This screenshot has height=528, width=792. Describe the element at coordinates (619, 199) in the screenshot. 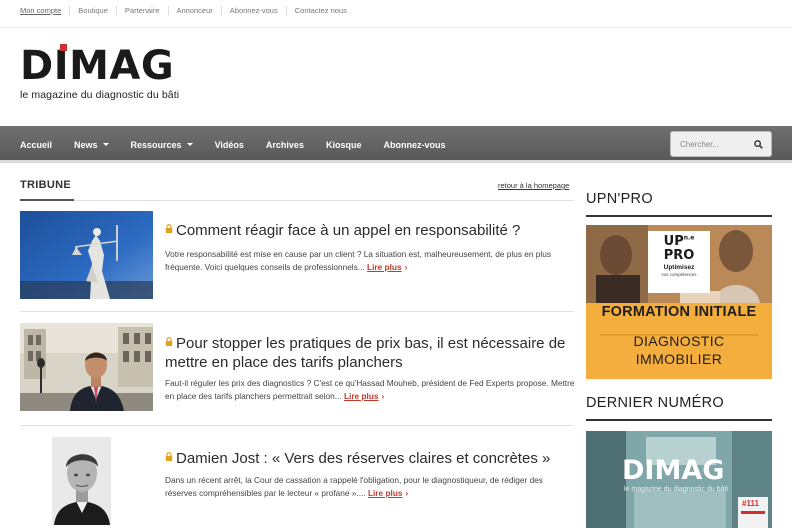

I see `sidebar-title-upnpro: UPN'PRO` at that location.